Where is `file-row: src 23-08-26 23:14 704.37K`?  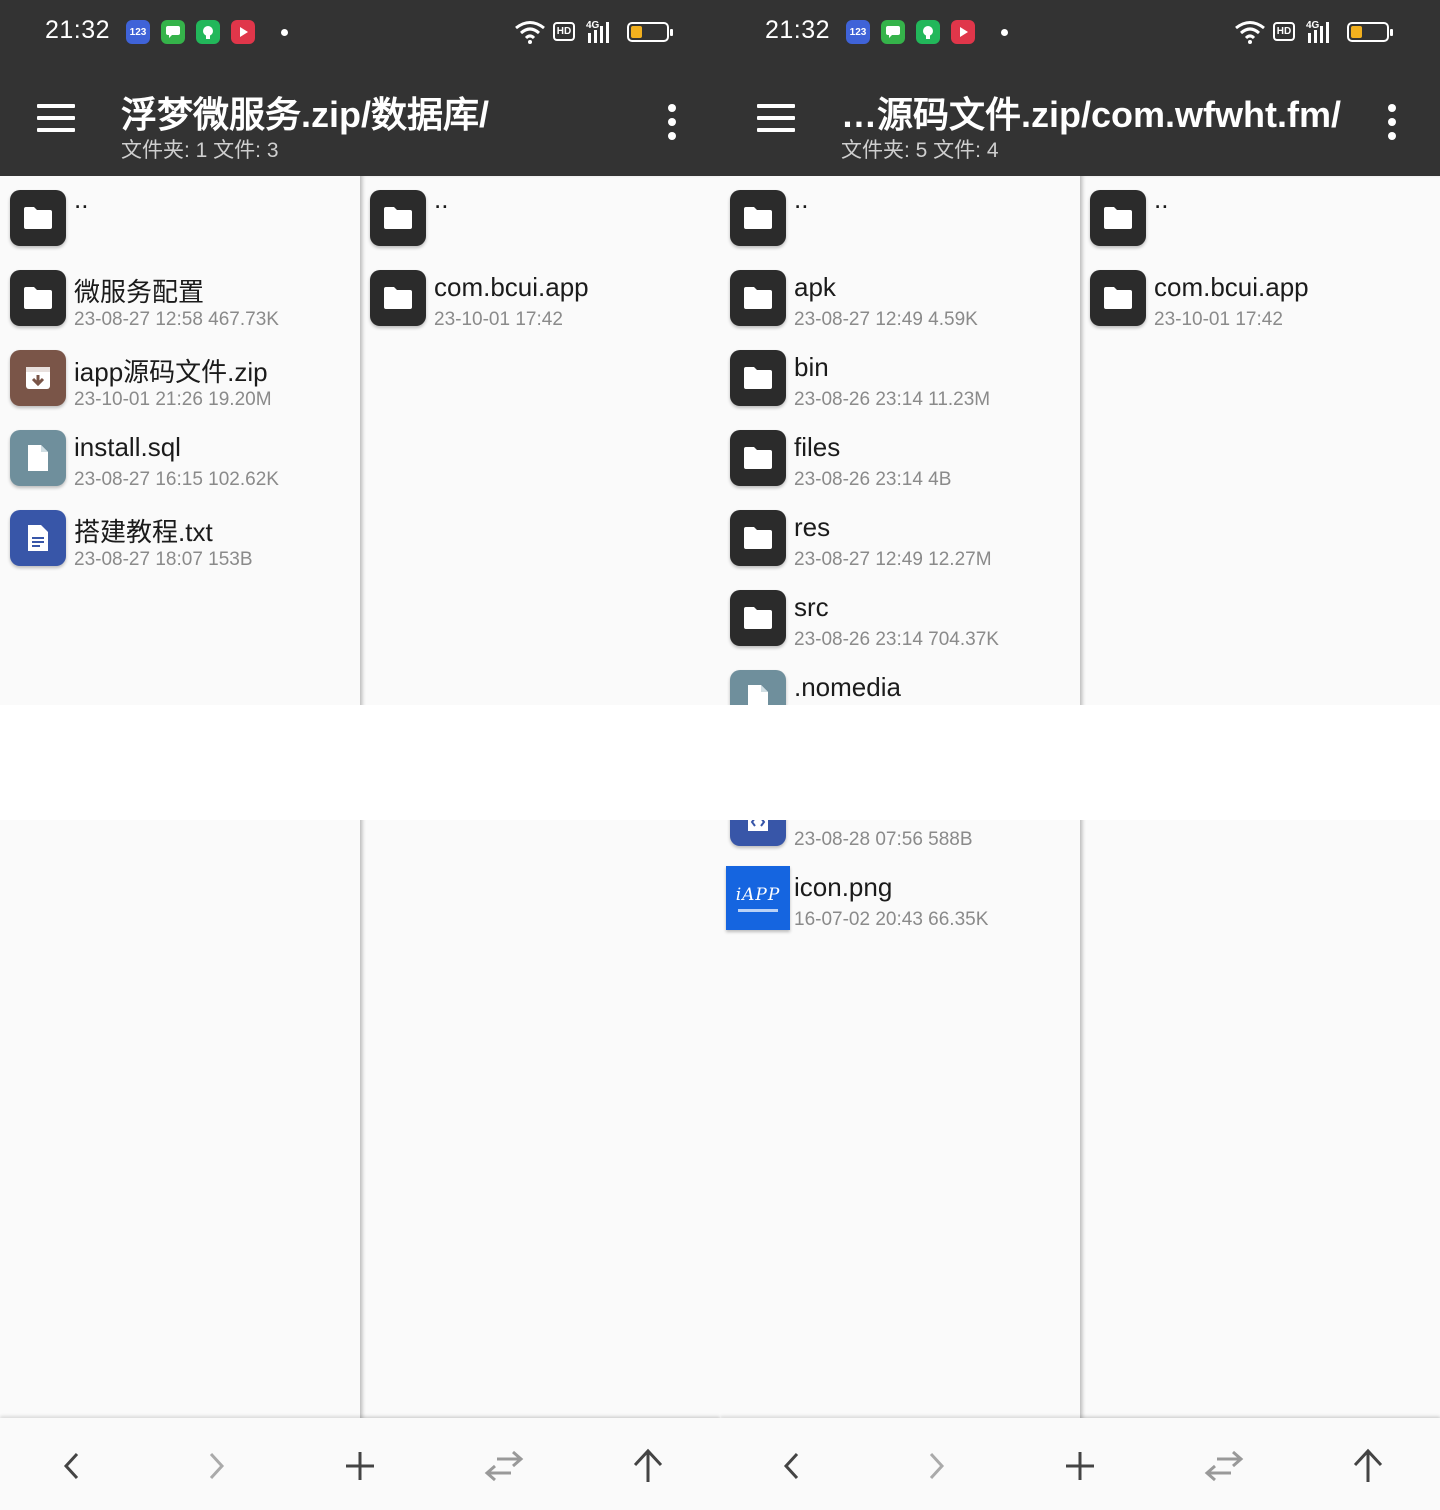 file-row: src 23-08-26 23:14 704.37K is located at coordinates (900, 618).